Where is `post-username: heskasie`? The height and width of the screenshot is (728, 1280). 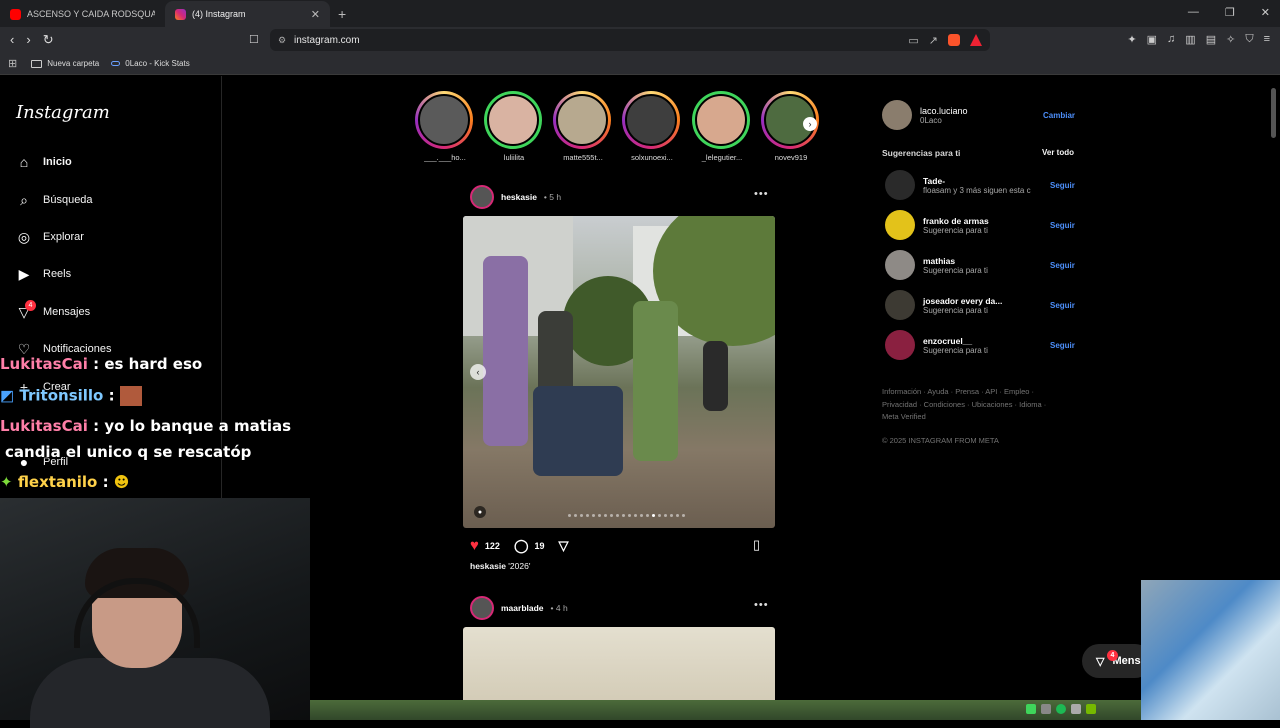
post-username: heskasie is located at coordinates (519, 197).